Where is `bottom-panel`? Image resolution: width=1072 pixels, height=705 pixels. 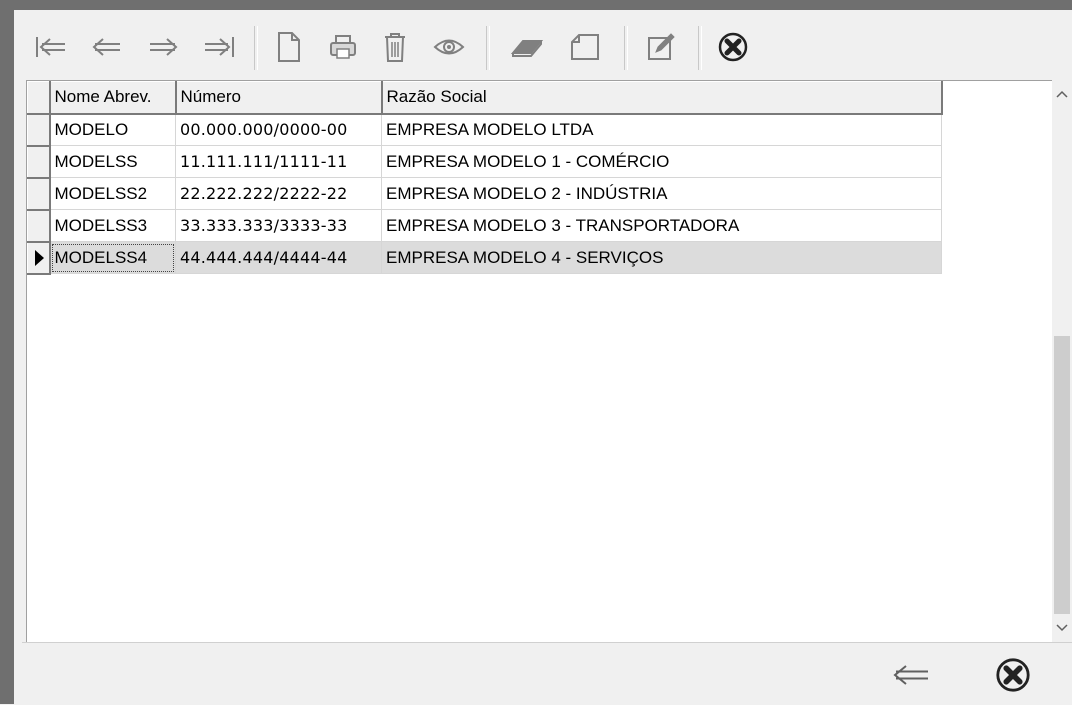
bottom-panel is located at coordinates (547, 673).